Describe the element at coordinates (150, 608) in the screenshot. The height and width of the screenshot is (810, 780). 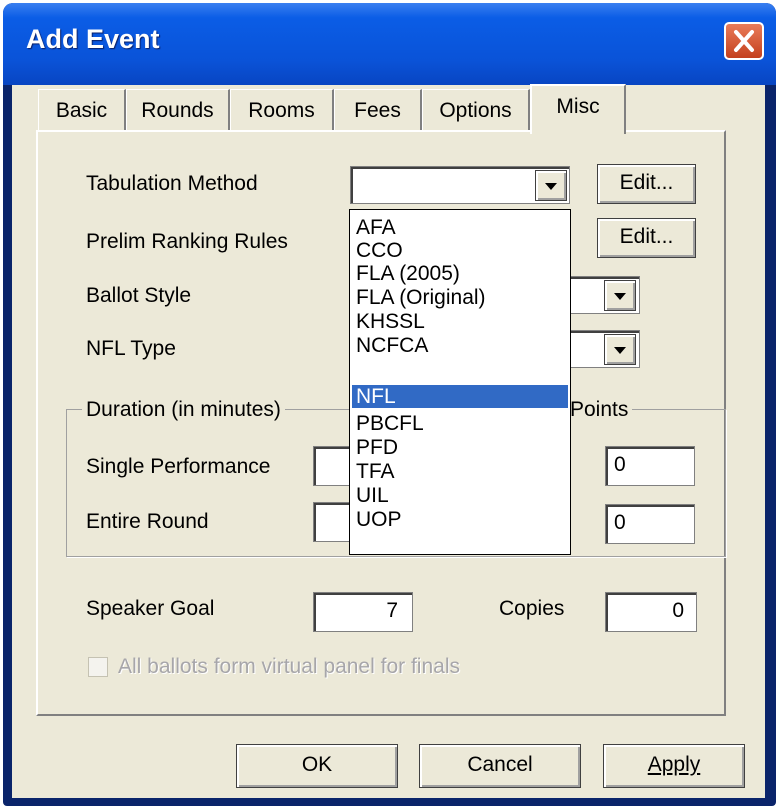
I see `speaker-goal-label: Speaker Goal` at that location.